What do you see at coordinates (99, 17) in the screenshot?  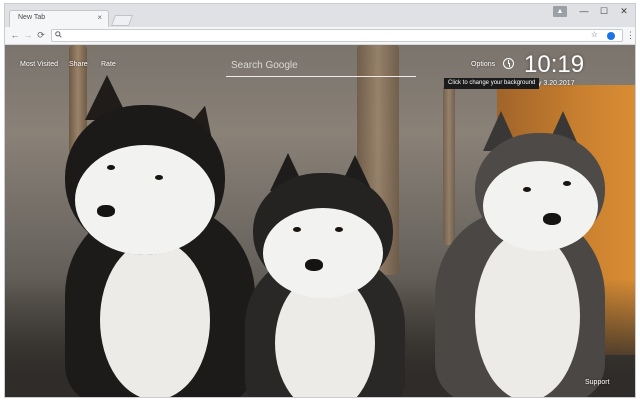 I see `tab-close-button: ×` at bounding box center [99, 17].